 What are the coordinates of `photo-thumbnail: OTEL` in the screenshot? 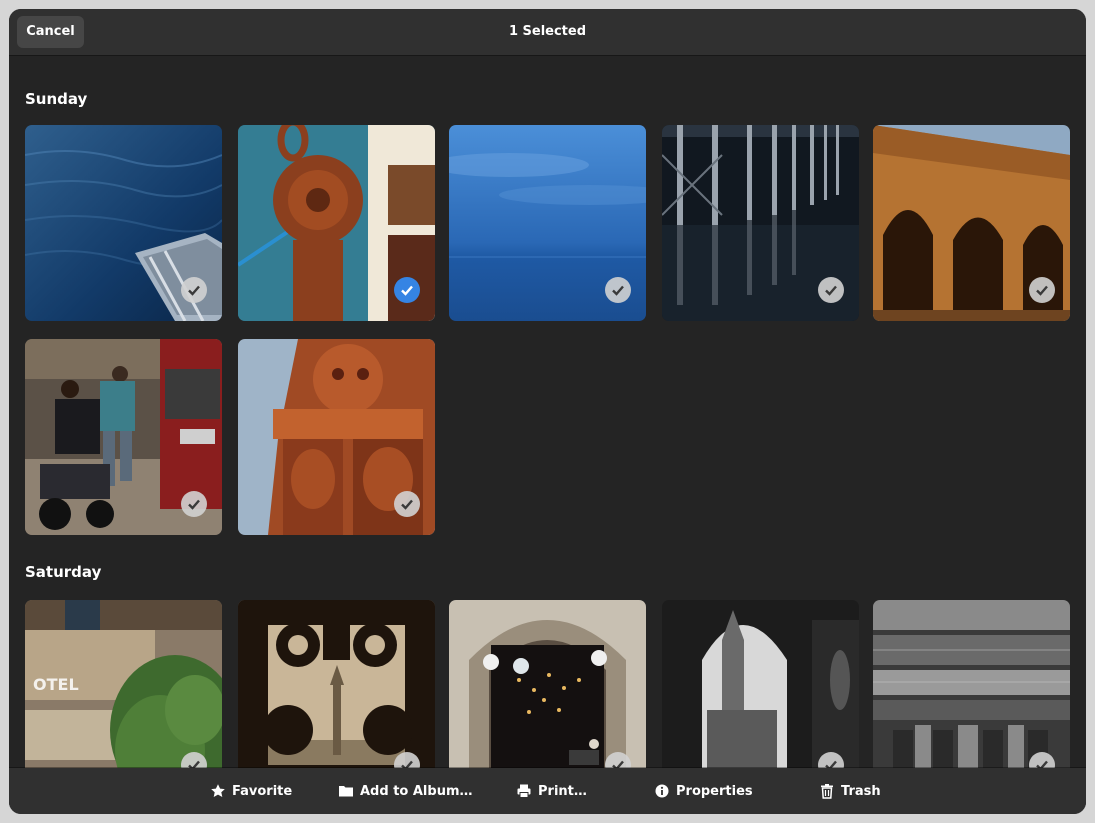 It's located at (123, 684).